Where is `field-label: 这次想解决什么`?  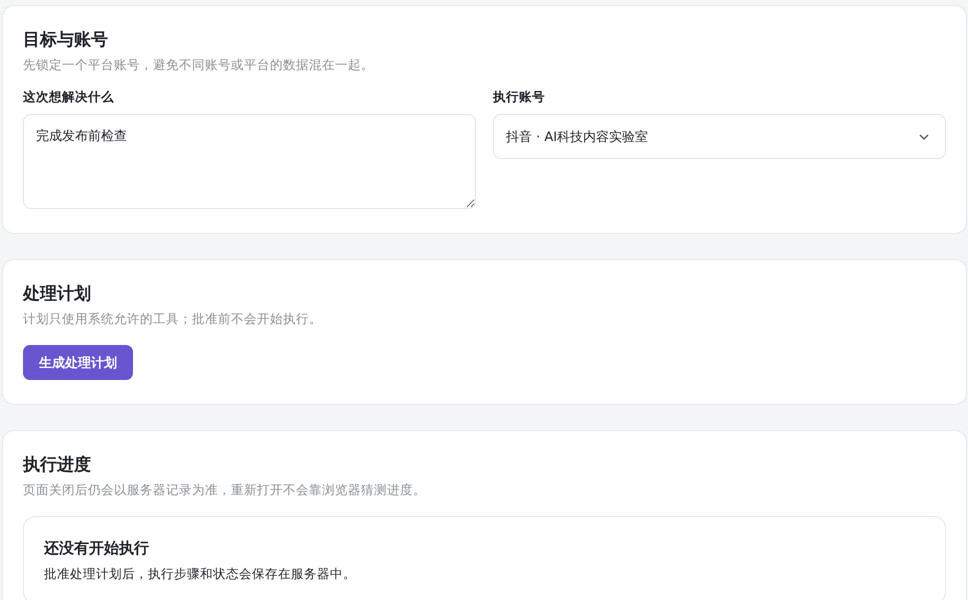 field-label: 这次想解决什么 is located at coordinates (69, 97).